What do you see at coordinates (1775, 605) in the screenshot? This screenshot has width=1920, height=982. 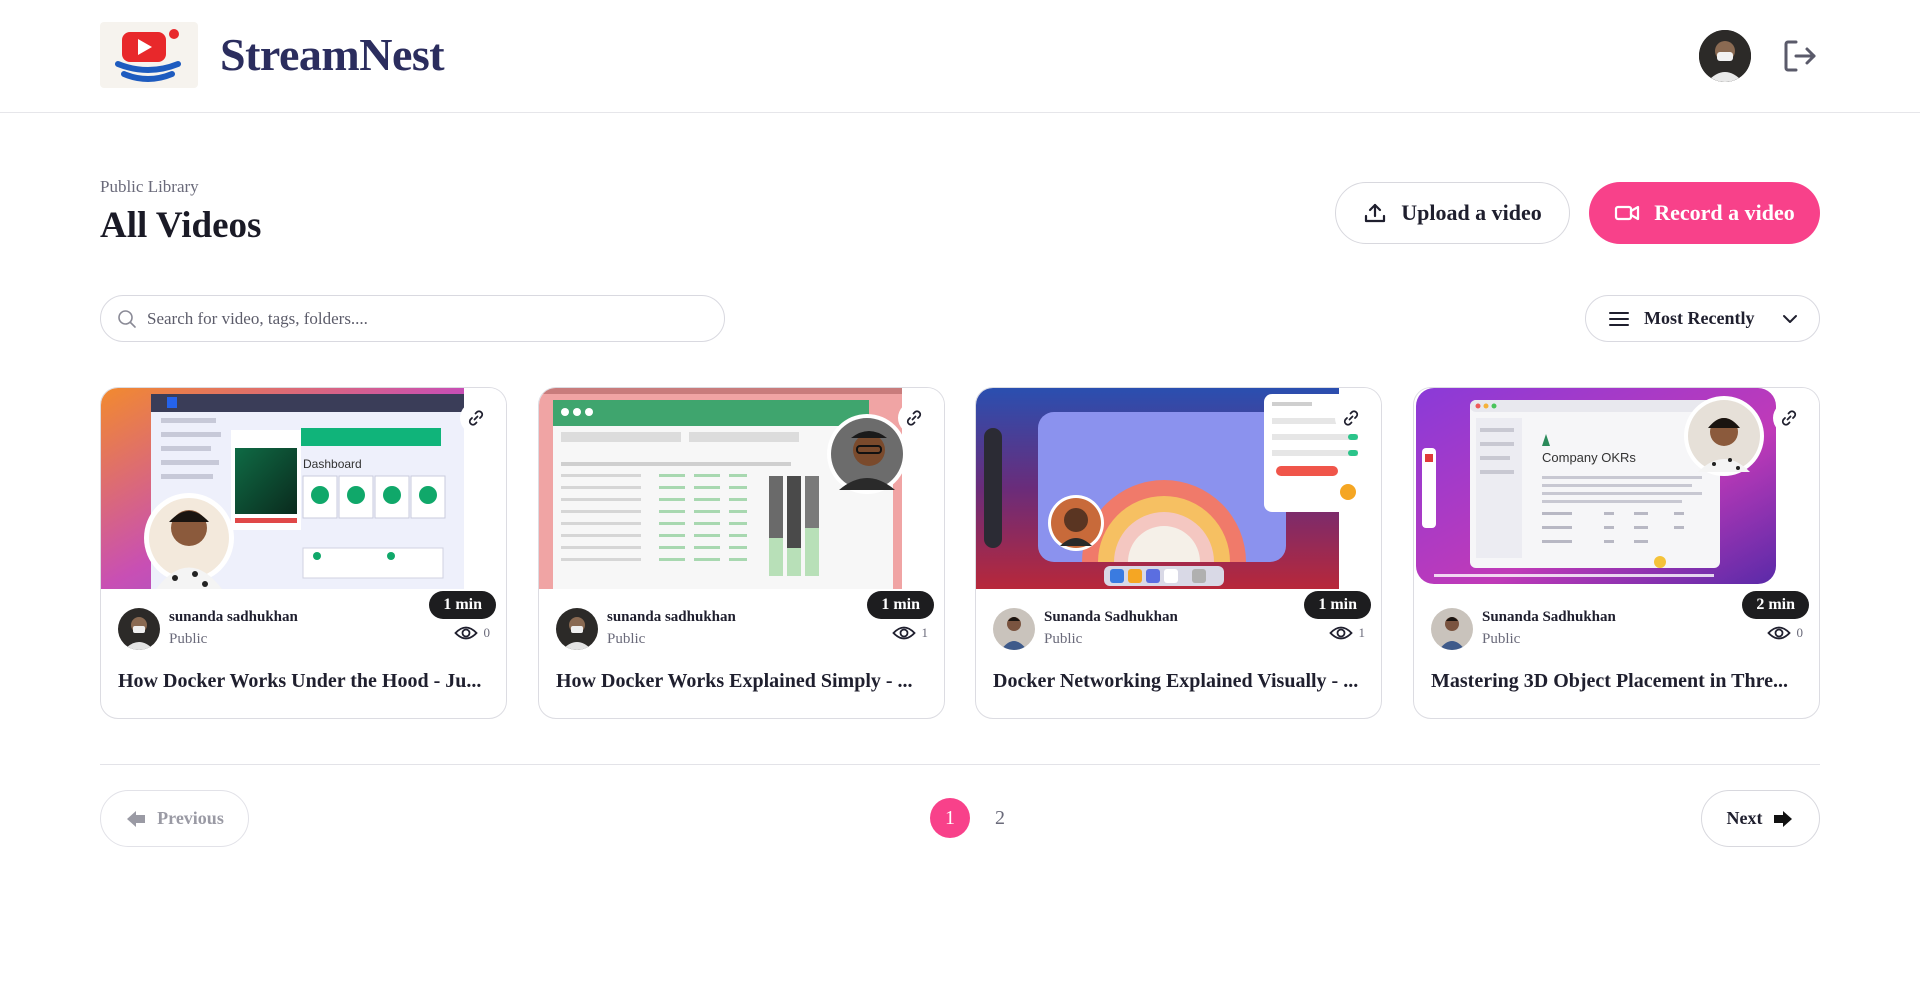 I see `duration-badge: 2 min` at bounding box center [1775, 605].